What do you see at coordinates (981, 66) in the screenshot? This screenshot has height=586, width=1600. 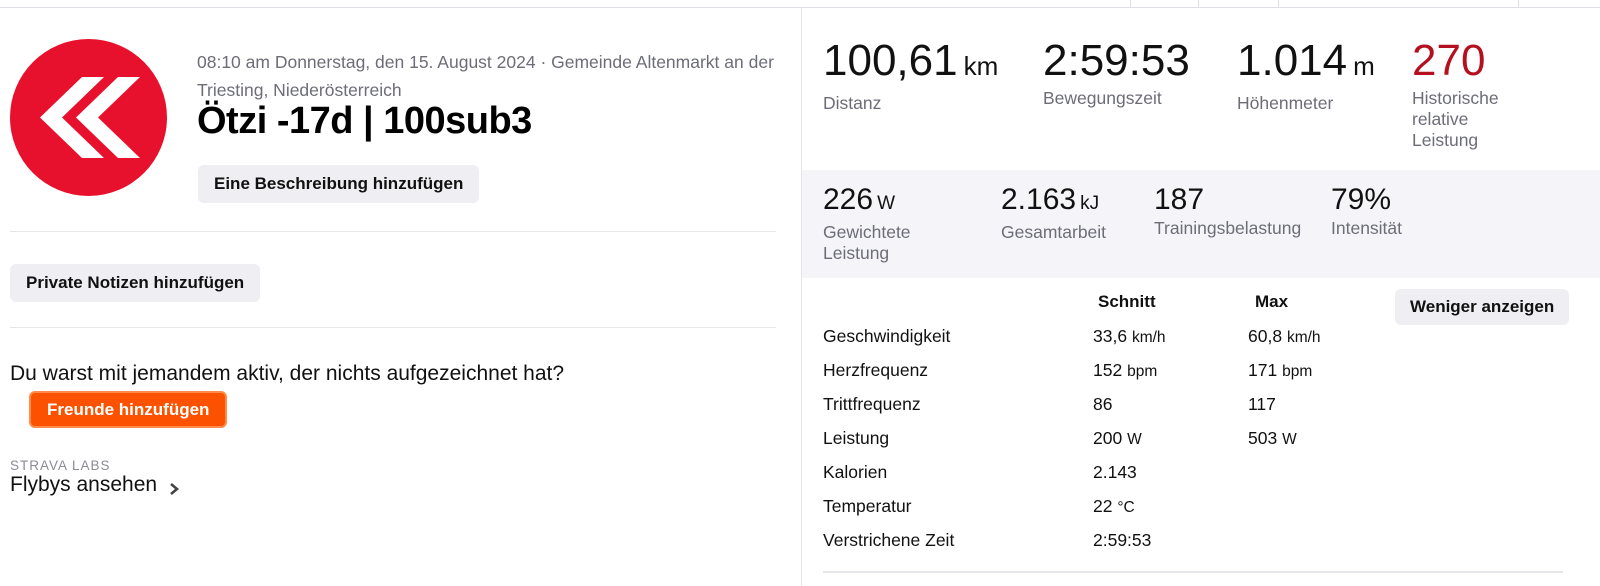 I see `stat-unit: km` at bounding box center [981, 66].